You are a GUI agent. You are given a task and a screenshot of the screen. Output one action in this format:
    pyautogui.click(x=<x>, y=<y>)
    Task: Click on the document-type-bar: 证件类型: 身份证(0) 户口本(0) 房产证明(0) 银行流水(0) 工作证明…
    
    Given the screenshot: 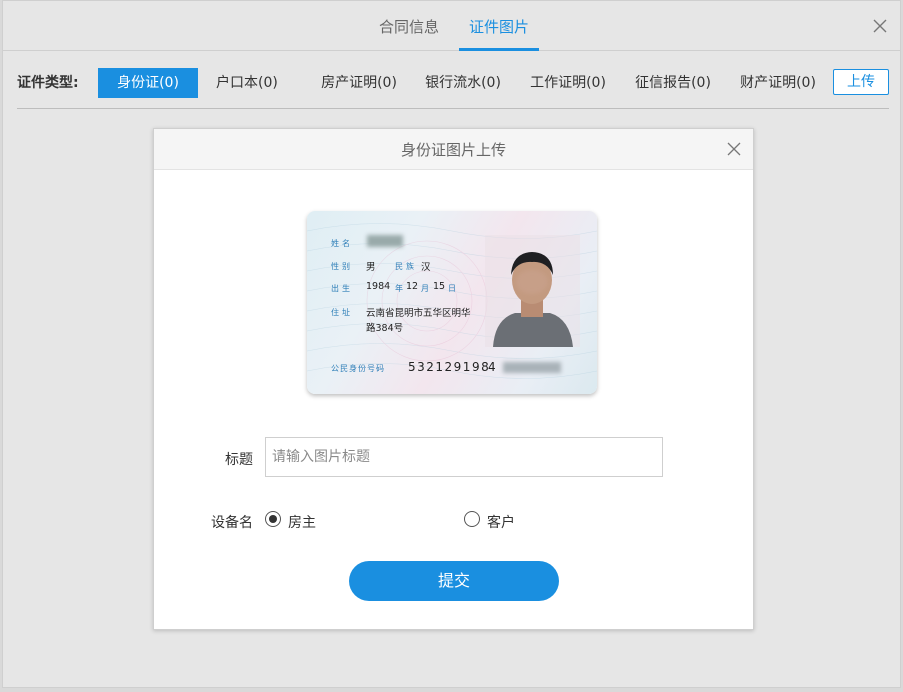 What is the action you would take?
    pyautogui.click(x=453, y=87)
    